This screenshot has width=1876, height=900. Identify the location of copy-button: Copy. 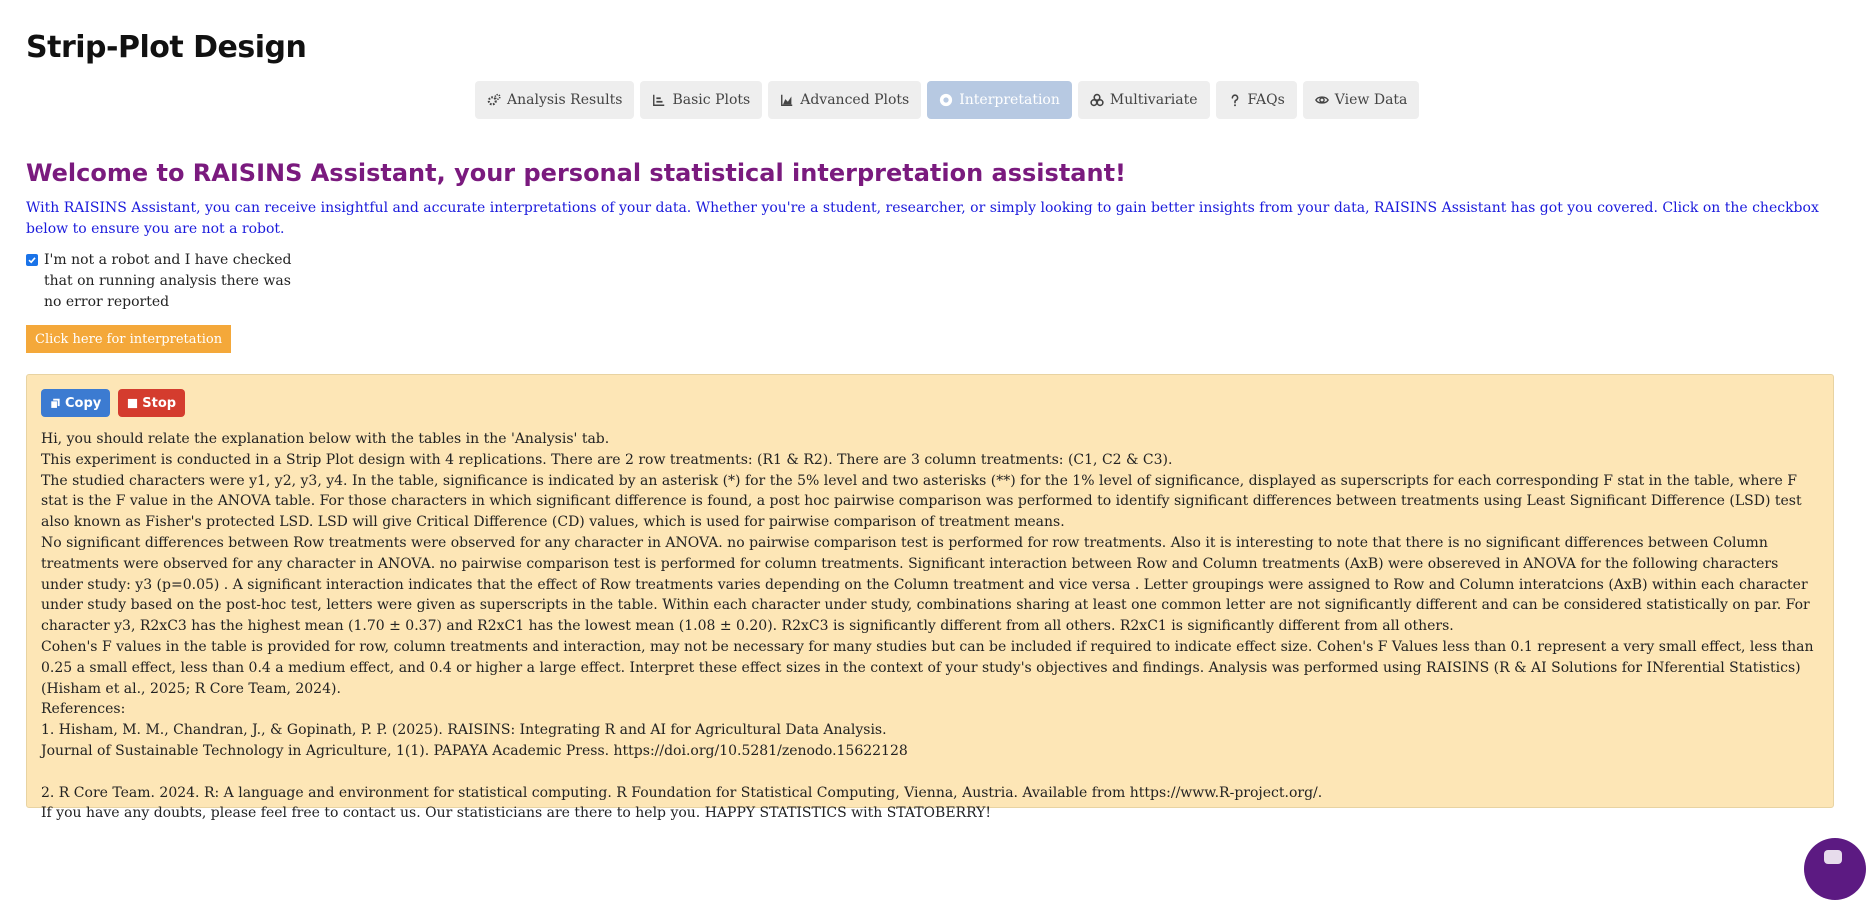
(76, 403).